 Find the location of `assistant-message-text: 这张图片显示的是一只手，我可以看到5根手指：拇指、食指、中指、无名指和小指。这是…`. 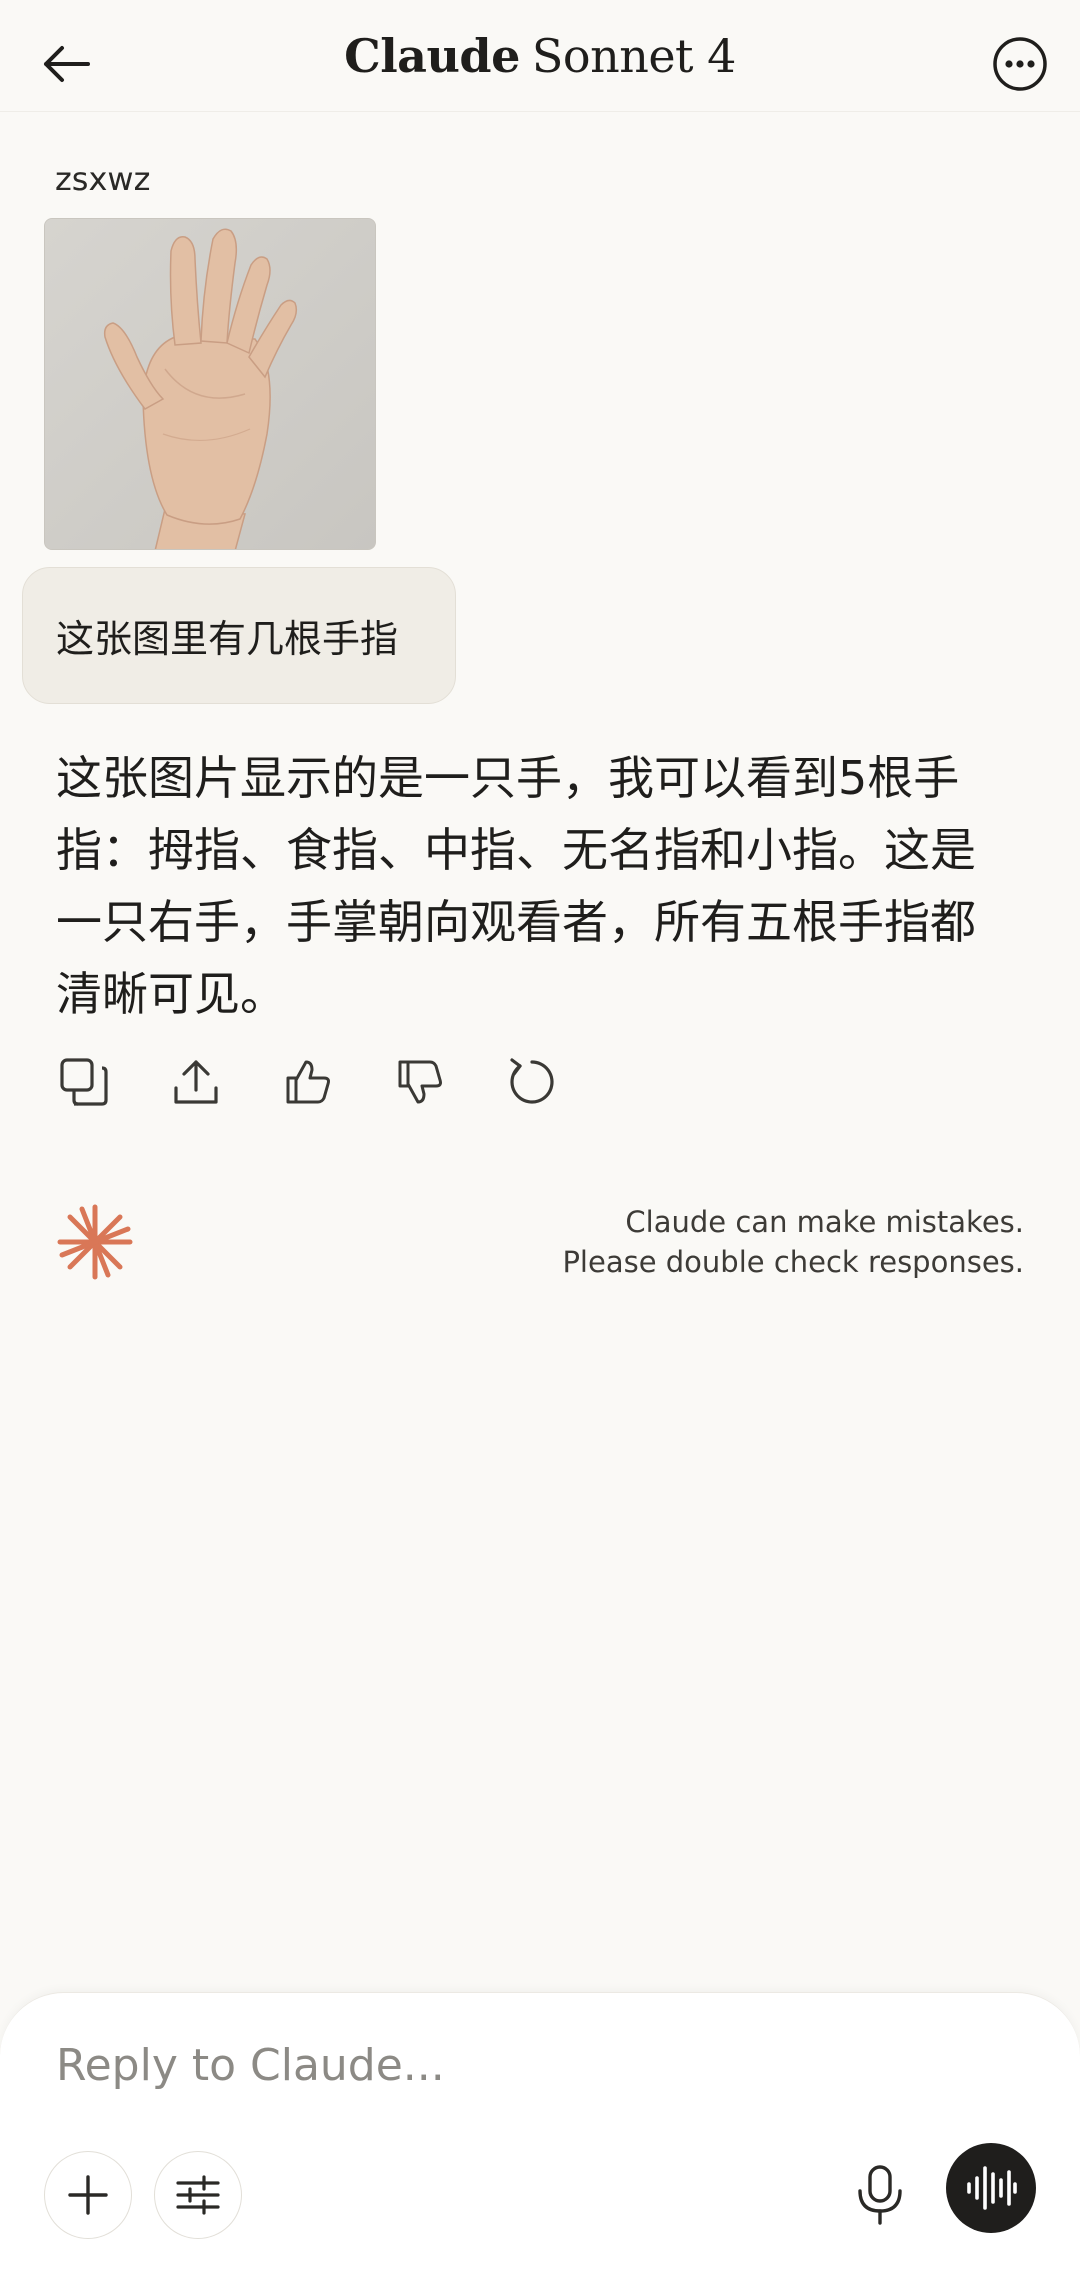

assistant-message-text: 这张图片显示的是一只手，我可以看到5根手指：拇指、食指、中指、无名指和小指。这是… is located at coordinates (516, 886).